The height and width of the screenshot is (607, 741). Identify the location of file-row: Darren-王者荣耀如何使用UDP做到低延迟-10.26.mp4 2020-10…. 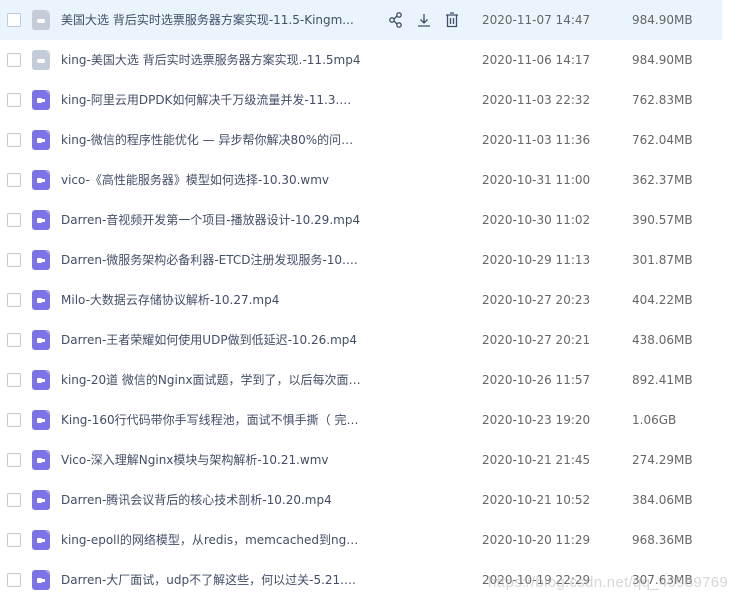
(361, 340).